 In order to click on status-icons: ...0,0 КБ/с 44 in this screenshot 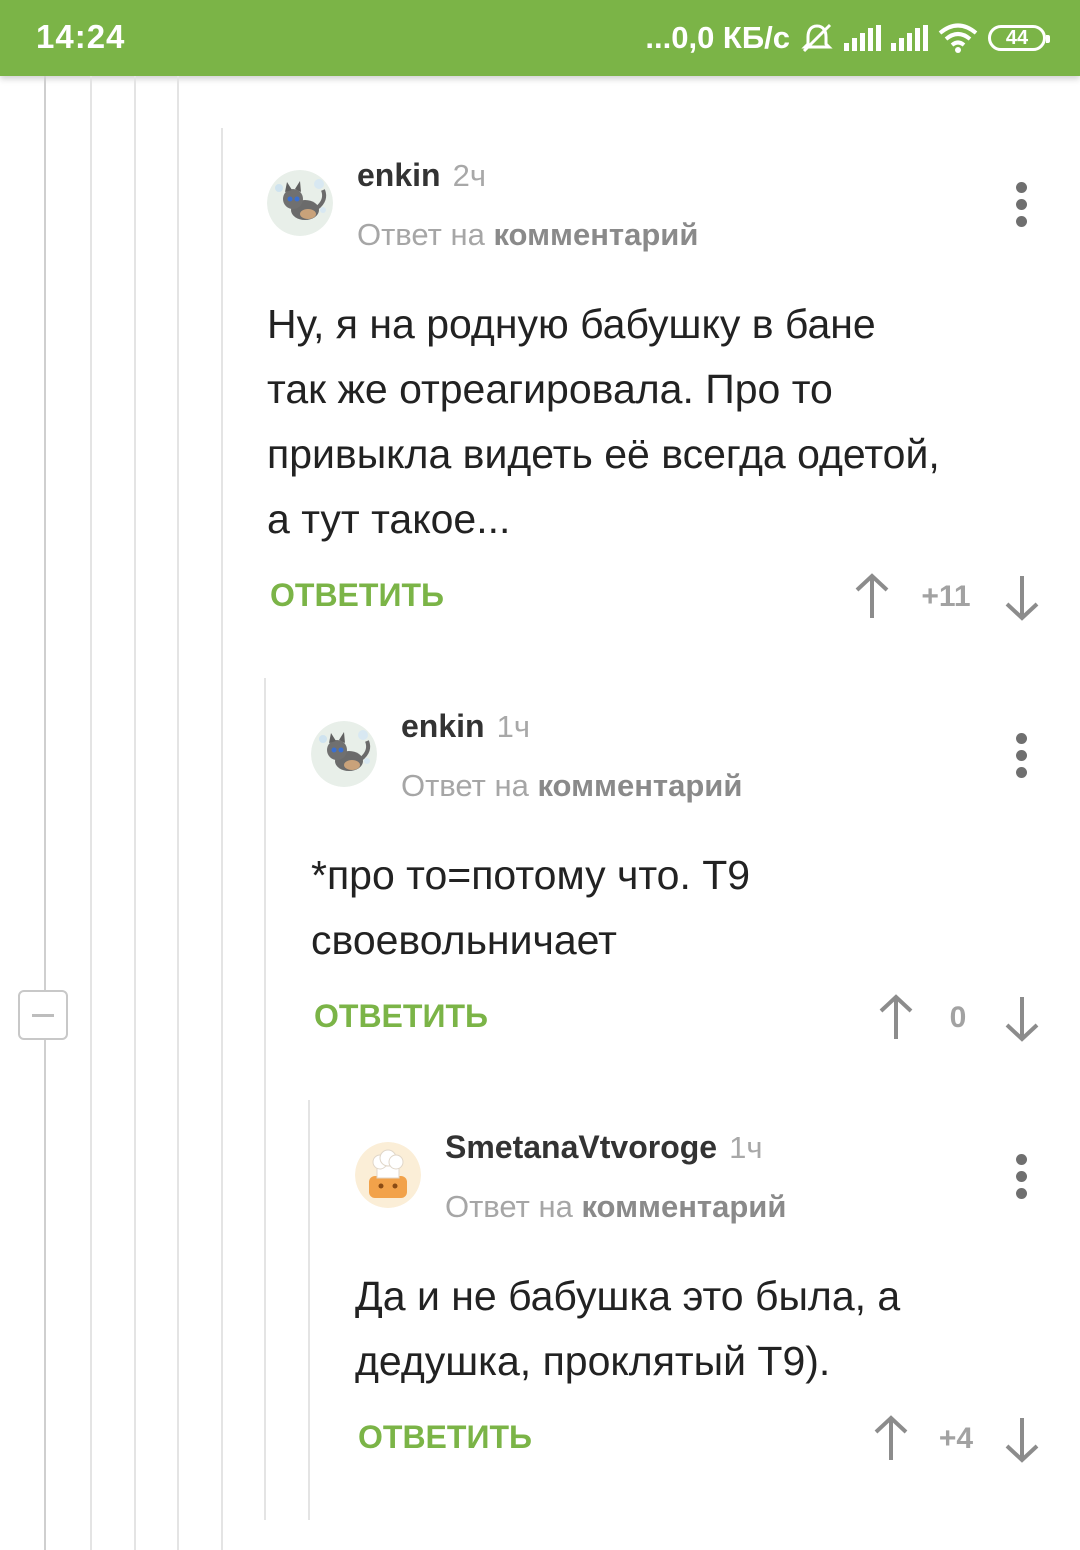, I will do `click(847, 38)`.